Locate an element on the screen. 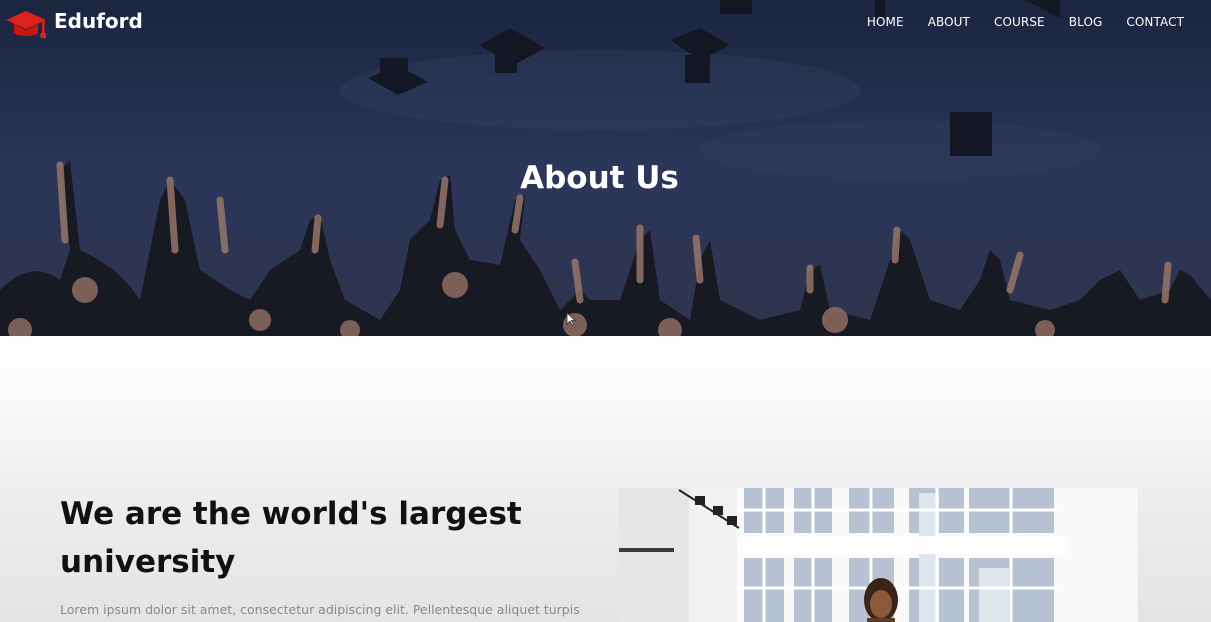 The height and width of the screenshot is (622, 1211). office-photo is located at coordinates (878, 555).